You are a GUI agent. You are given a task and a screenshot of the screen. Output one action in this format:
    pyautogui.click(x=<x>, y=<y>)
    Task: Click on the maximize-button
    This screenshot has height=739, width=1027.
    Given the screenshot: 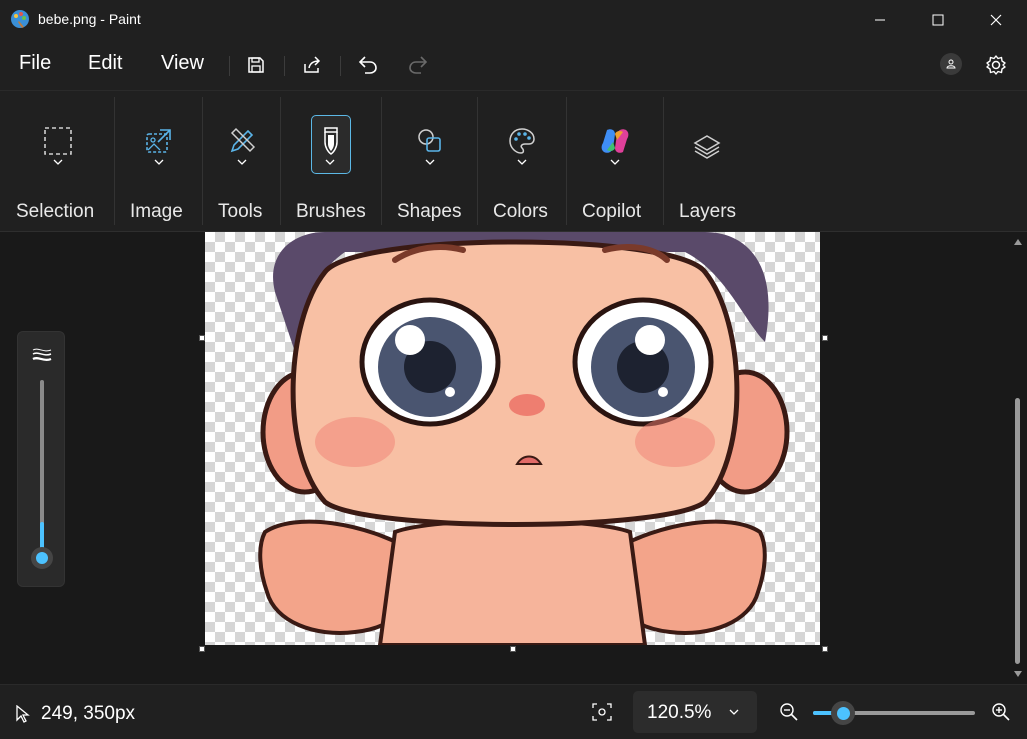 What is the action you would take?
    pyautogui.click(x=938, y=20)
    